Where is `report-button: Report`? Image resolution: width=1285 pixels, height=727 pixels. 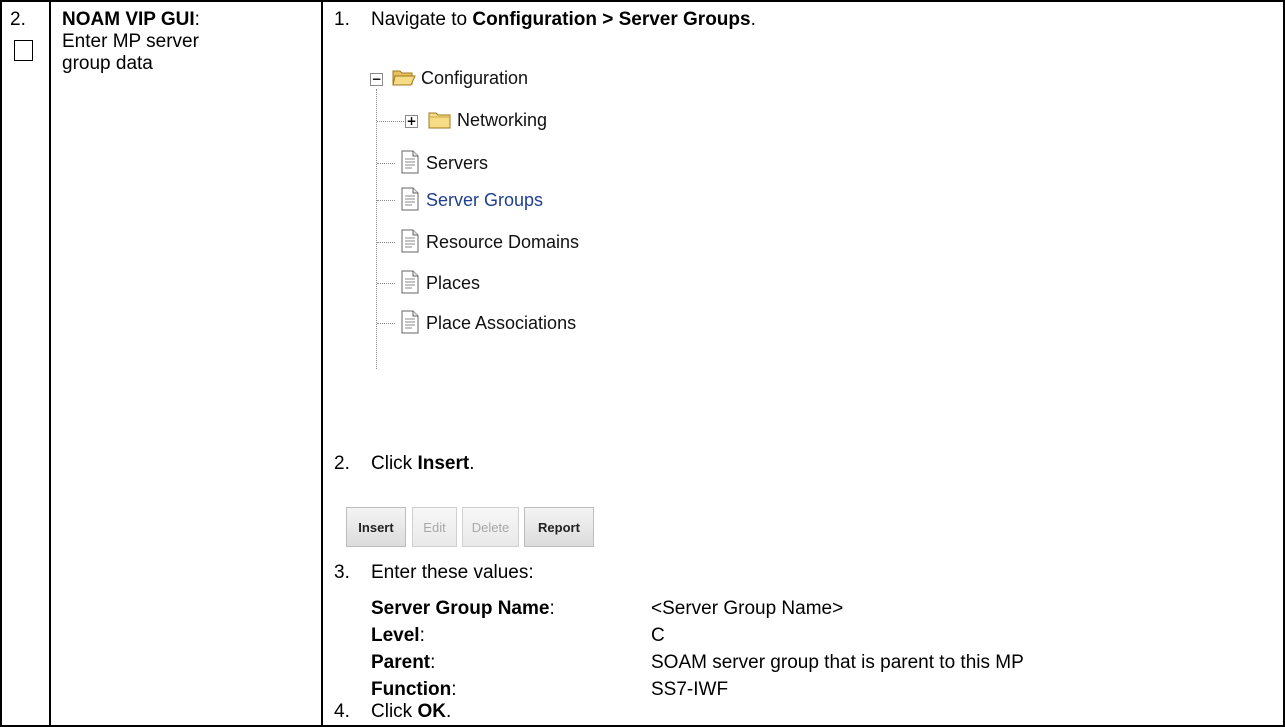 report-button: Report is located at coordinates (559, 527).